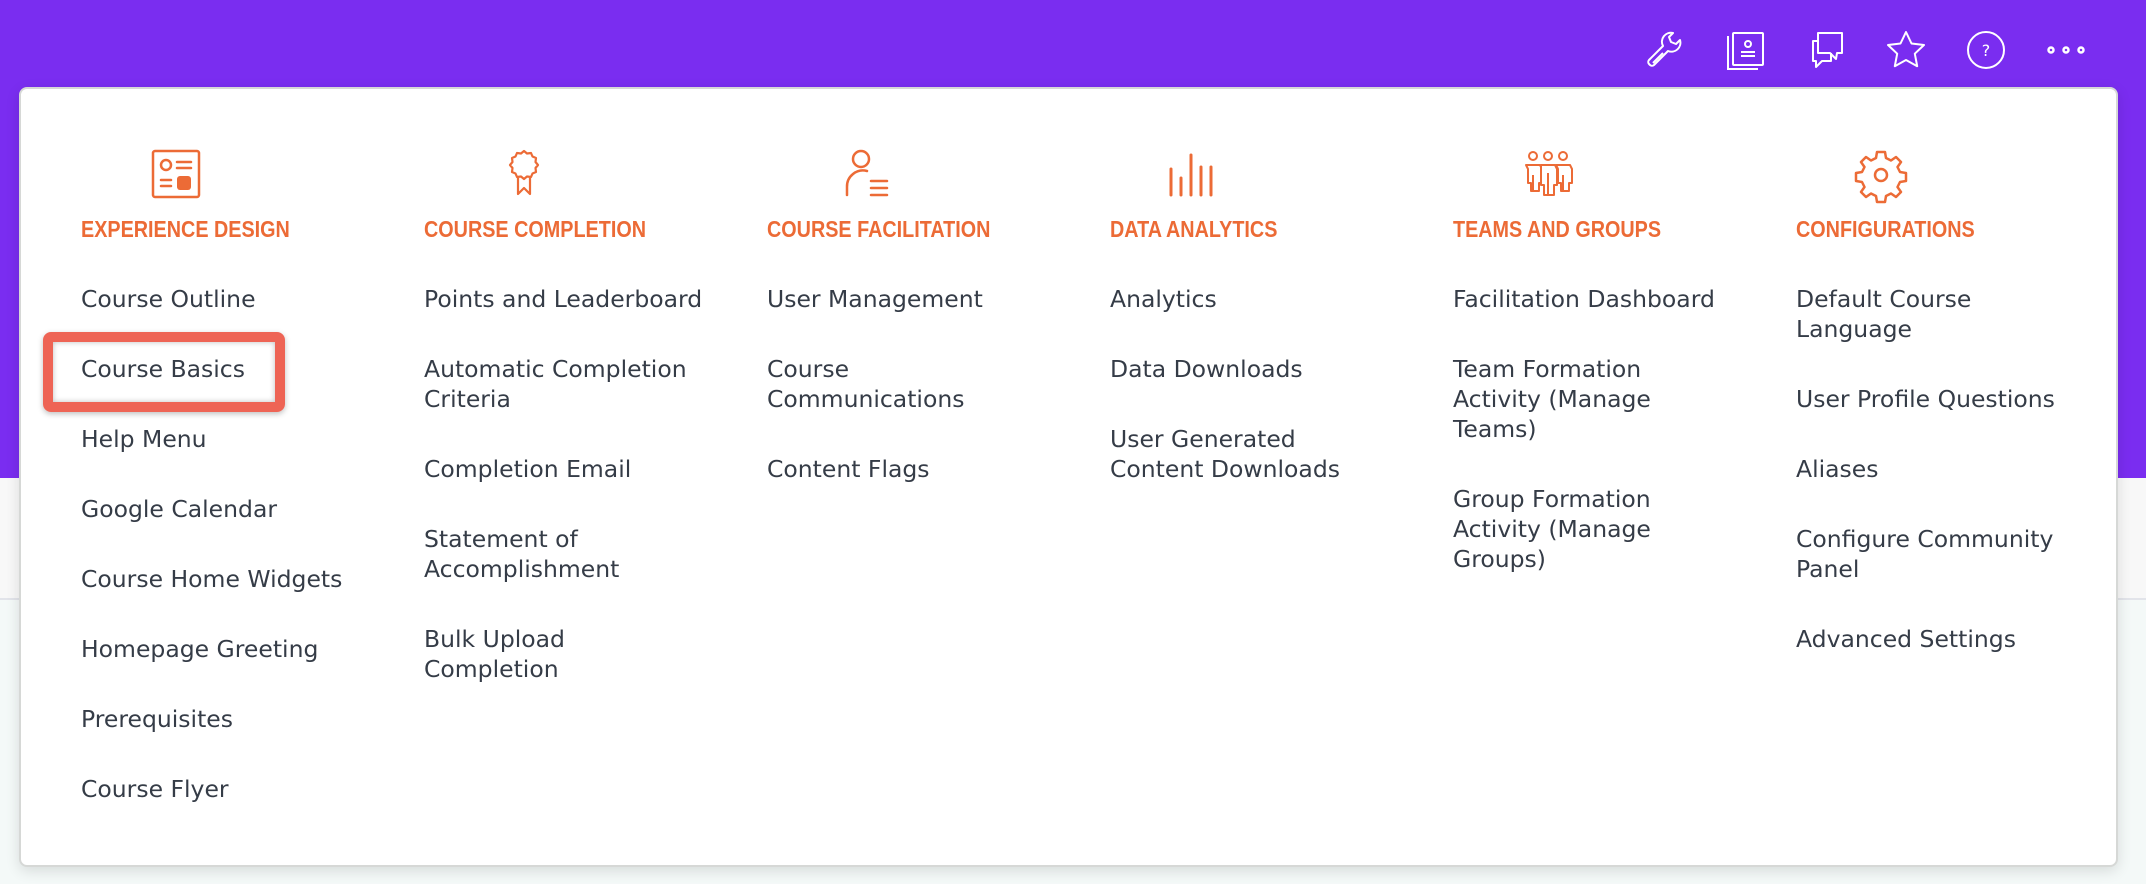 This screenshot has width=2146, height=884. I want to click on menu-item-statement-of-accomplishment: Statement of Accomplishment, so click(564, 554).